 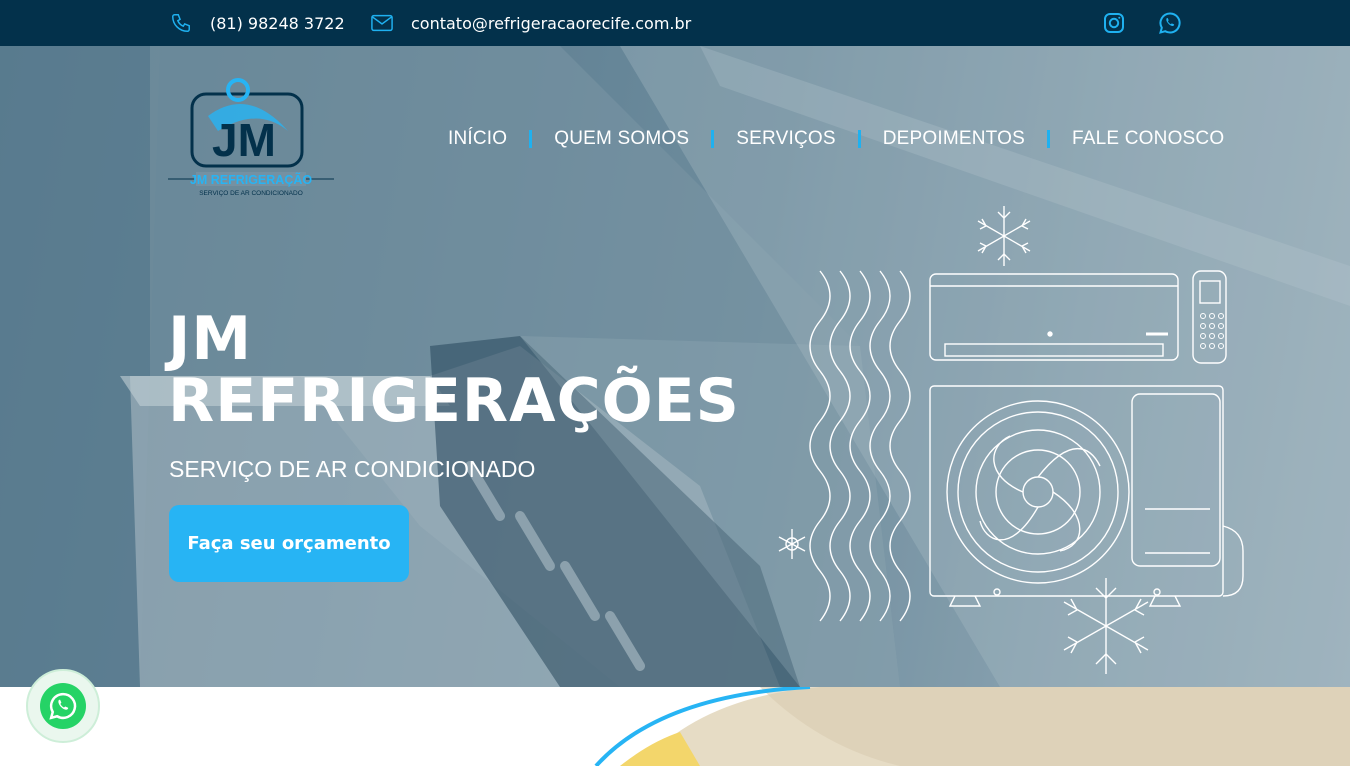 What do you see at coordinates (551, 23) in the screenshot?
I see `email-address: contato@refrigeracaorecife.com.br` at bounding box center [551, 23].